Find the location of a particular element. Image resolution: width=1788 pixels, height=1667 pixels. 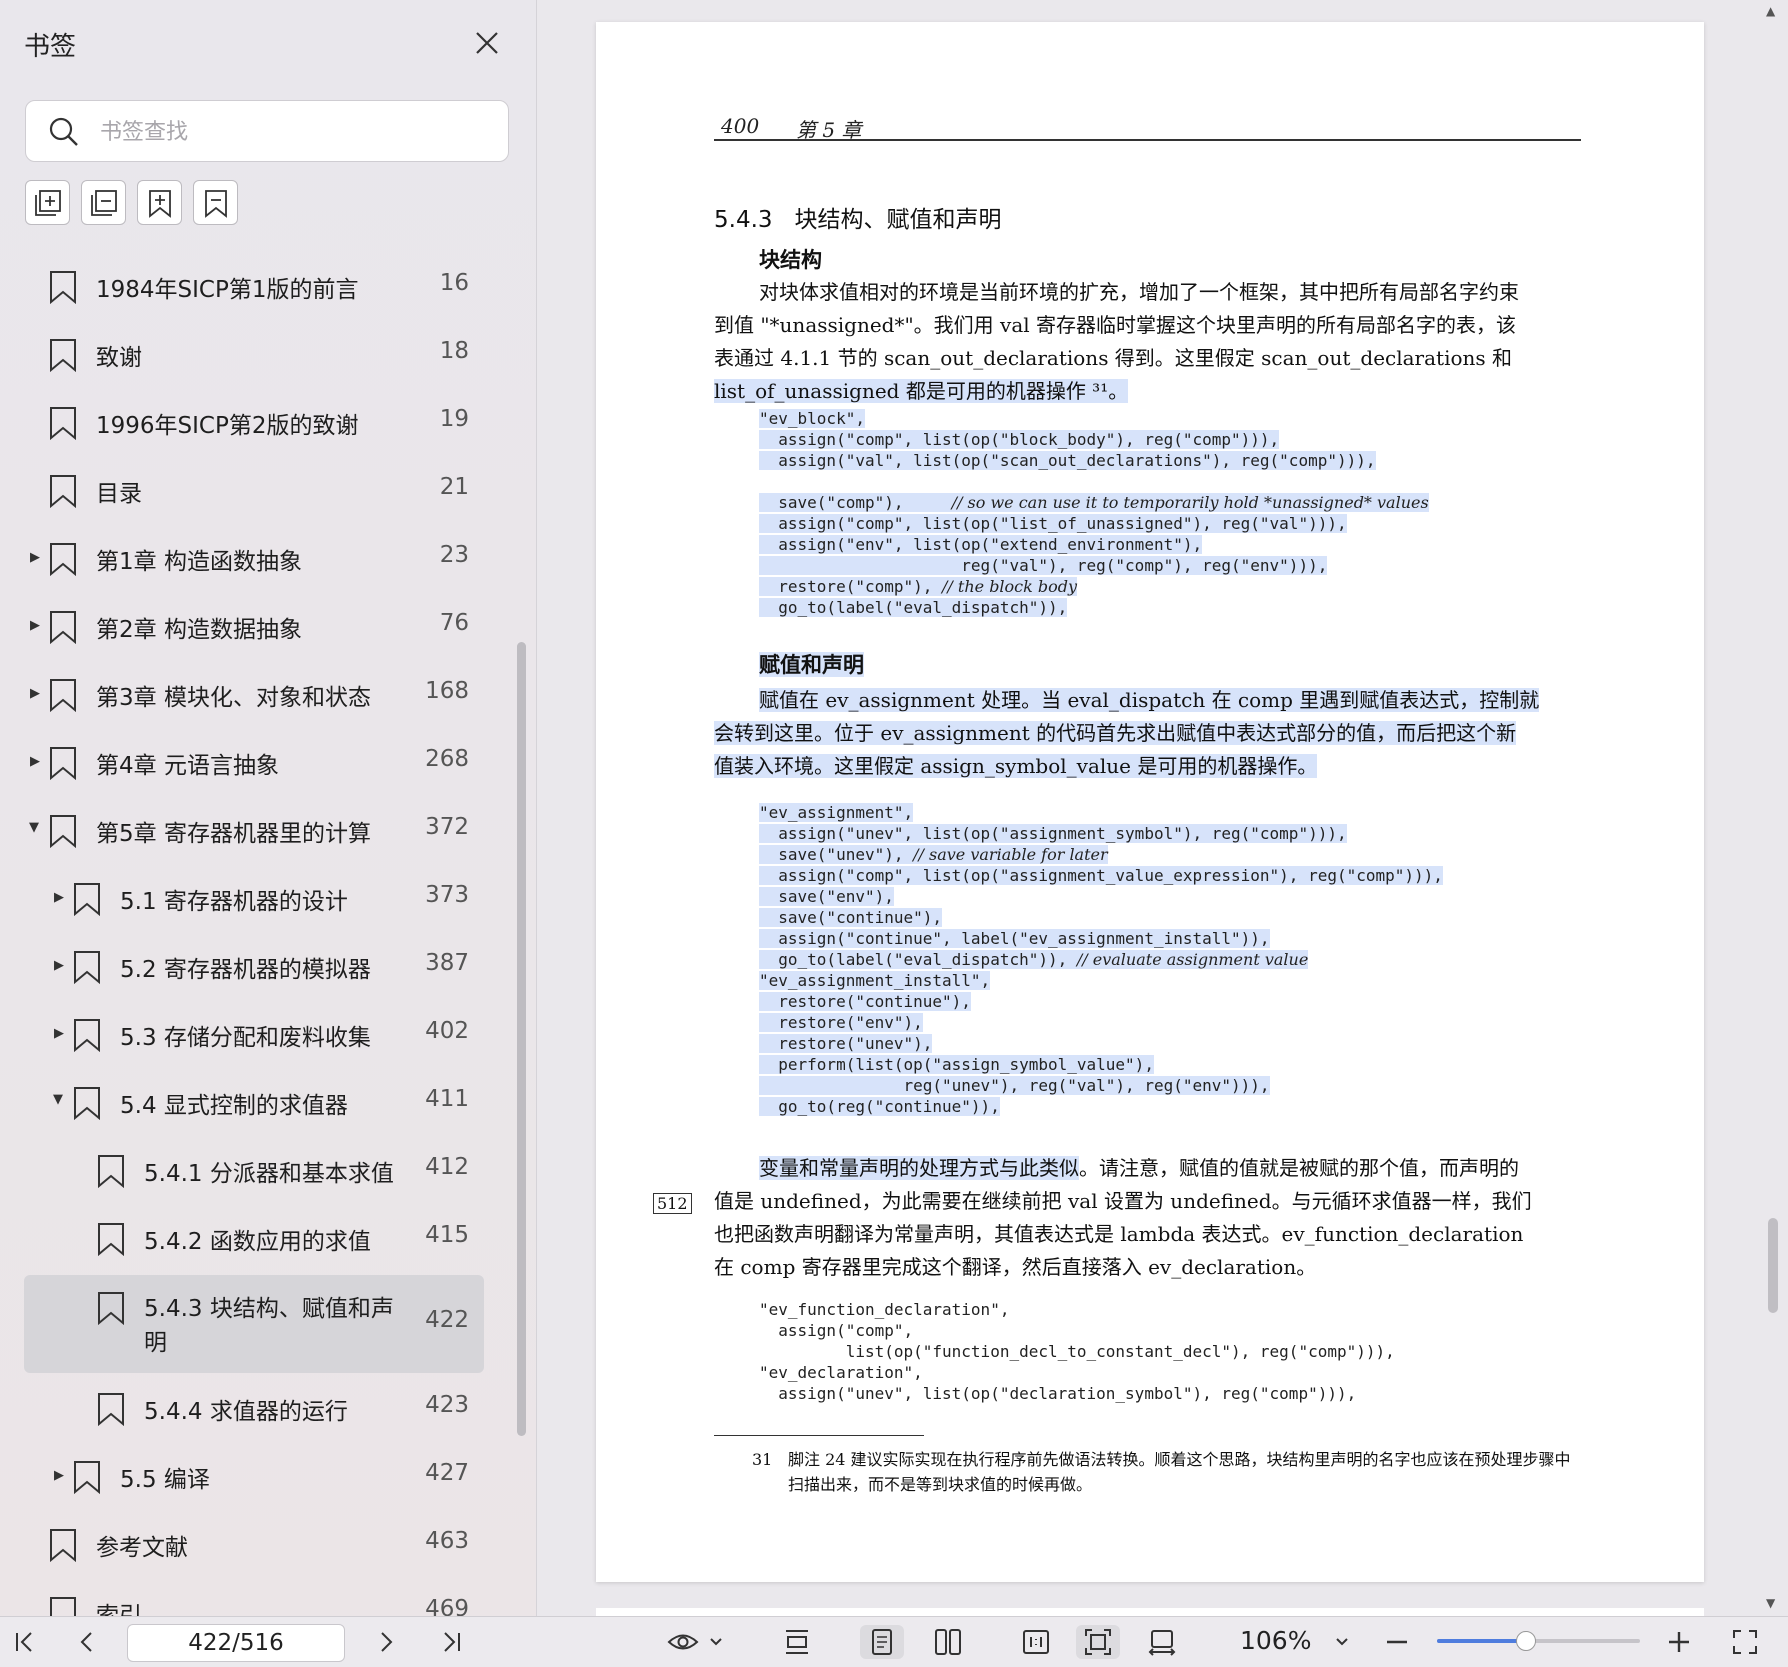

code-comment: // the block body is located at coordinates (1010, 586).